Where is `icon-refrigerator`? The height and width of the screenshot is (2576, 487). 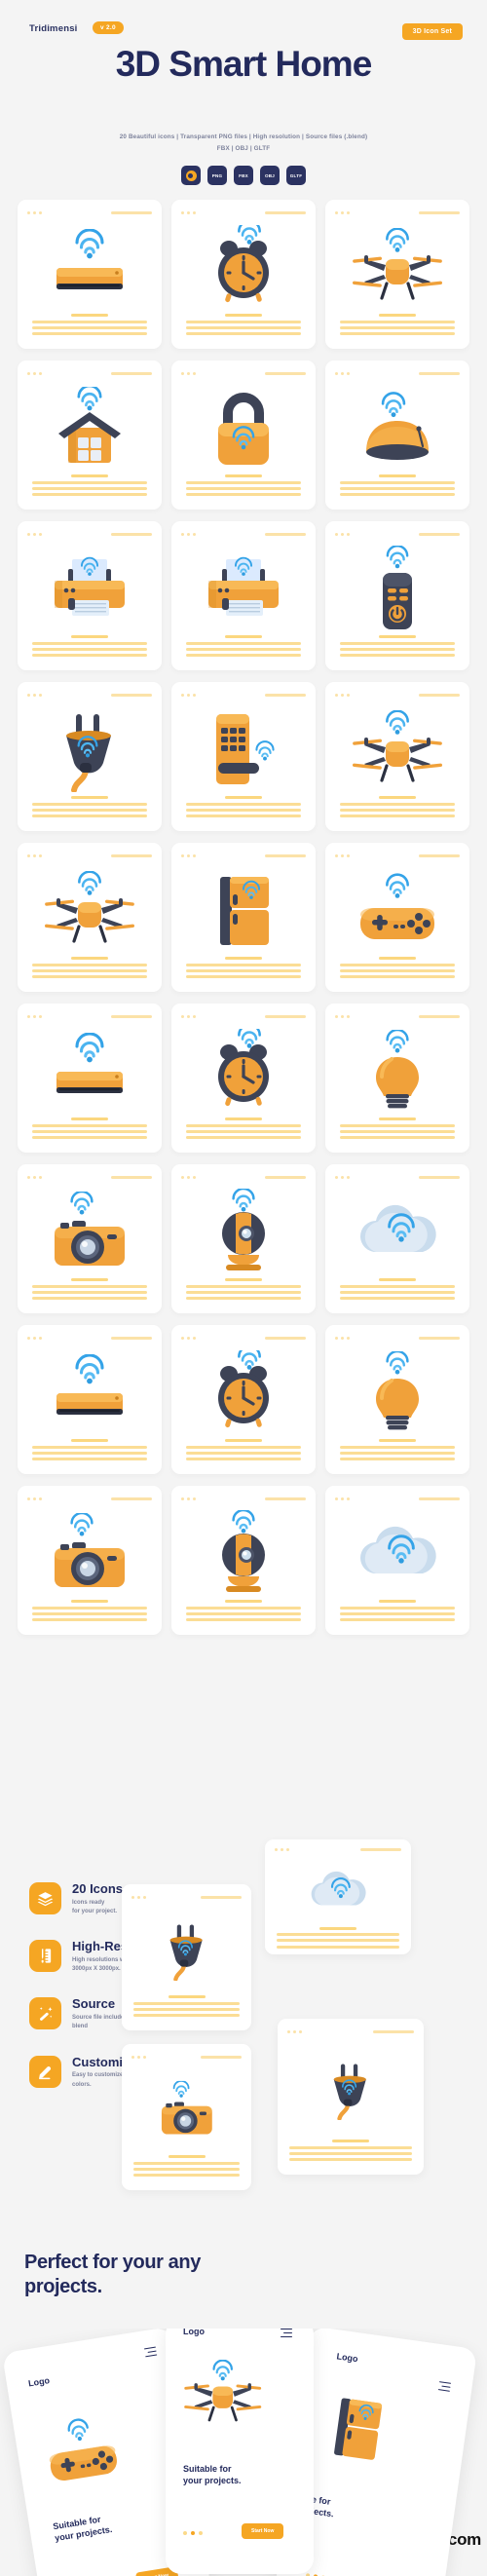
icon-refrigerator is located at coordinates (356, 2430).